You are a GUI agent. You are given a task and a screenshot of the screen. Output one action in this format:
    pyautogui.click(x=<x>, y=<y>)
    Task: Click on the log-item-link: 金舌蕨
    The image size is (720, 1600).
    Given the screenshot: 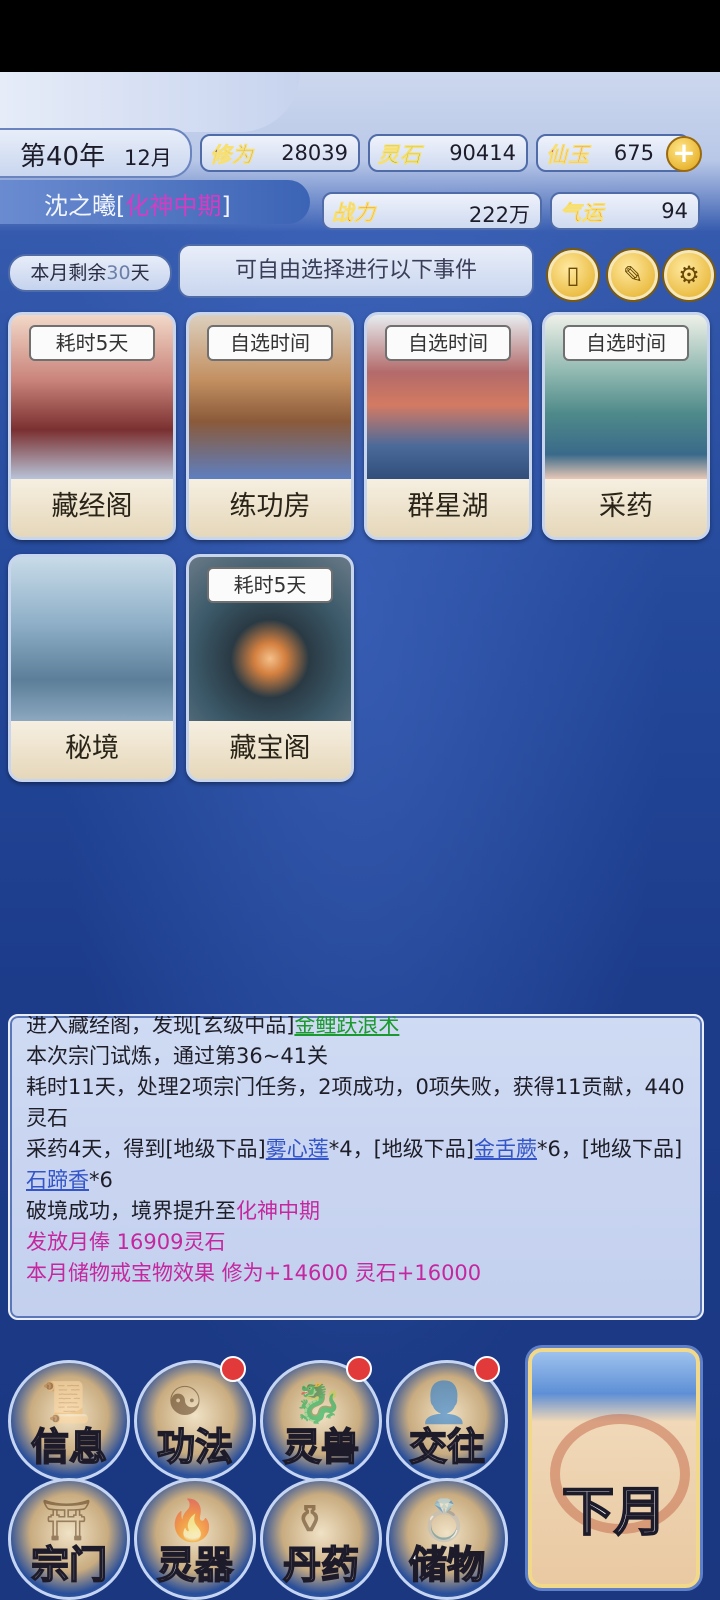 What is the action you would take?
    pyautogui.click(x=505, y=1149)
    